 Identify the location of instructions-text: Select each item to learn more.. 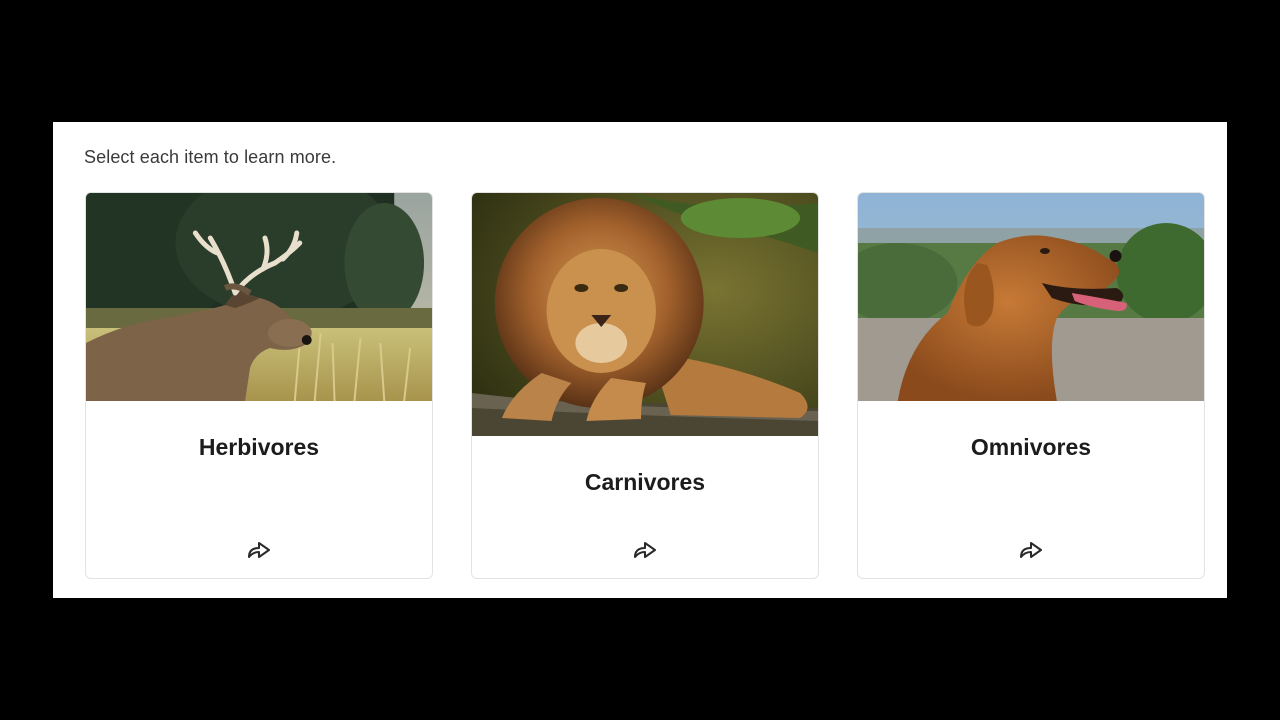
(210, 157).